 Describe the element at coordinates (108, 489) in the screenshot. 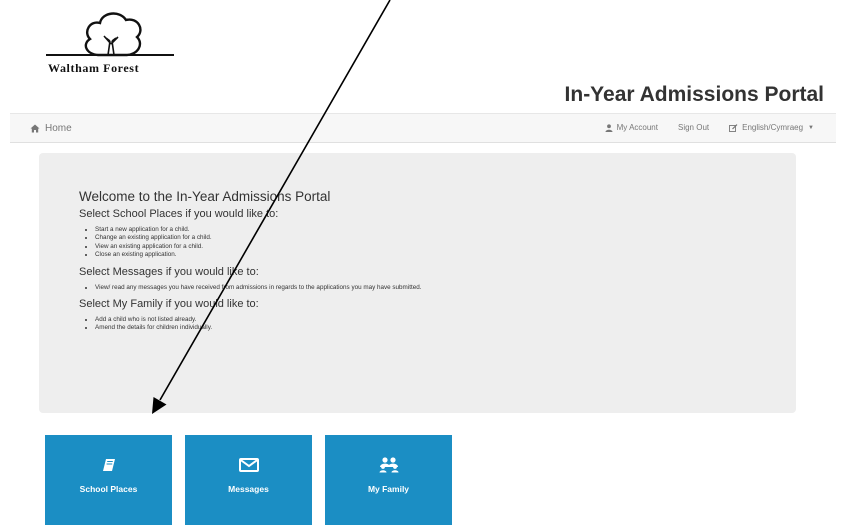

I see `school-places-label: School Places` at that location.